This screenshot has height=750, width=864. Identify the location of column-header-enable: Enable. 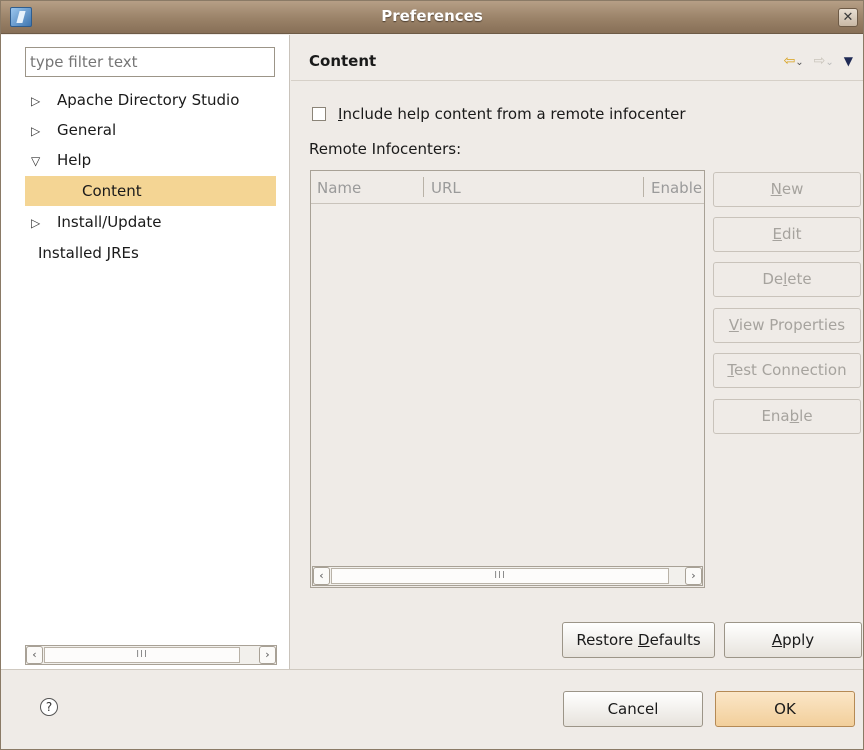
(677, 188).